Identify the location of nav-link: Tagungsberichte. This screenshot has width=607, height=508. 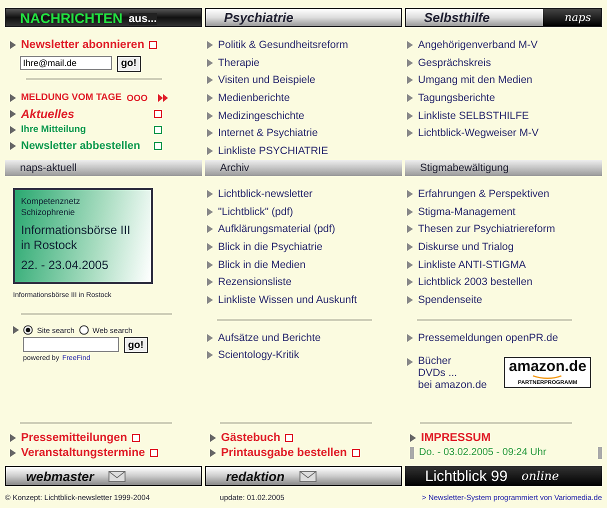
(457, 98).